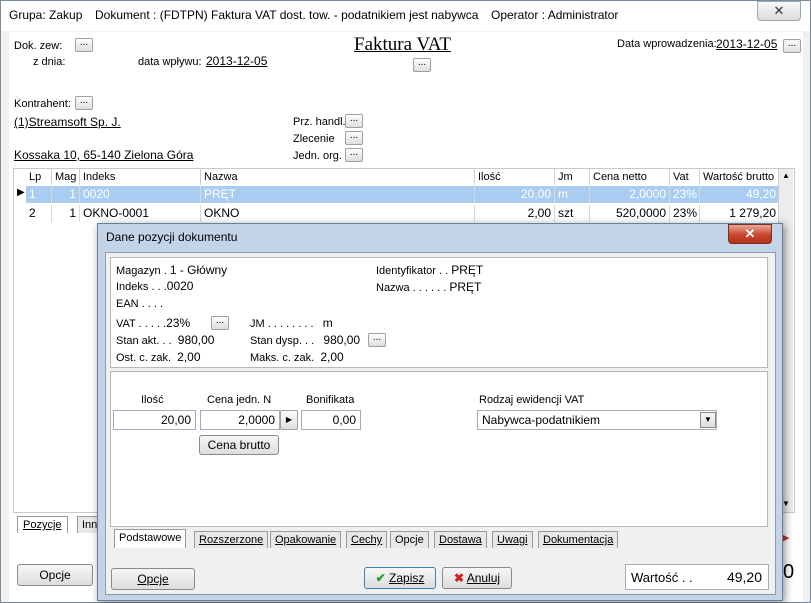 This screenshot has height=603, width=811. Describe the element at coordinates (409, 539) in the screenshot. I see `tab-opcje: Opcje` at that location.